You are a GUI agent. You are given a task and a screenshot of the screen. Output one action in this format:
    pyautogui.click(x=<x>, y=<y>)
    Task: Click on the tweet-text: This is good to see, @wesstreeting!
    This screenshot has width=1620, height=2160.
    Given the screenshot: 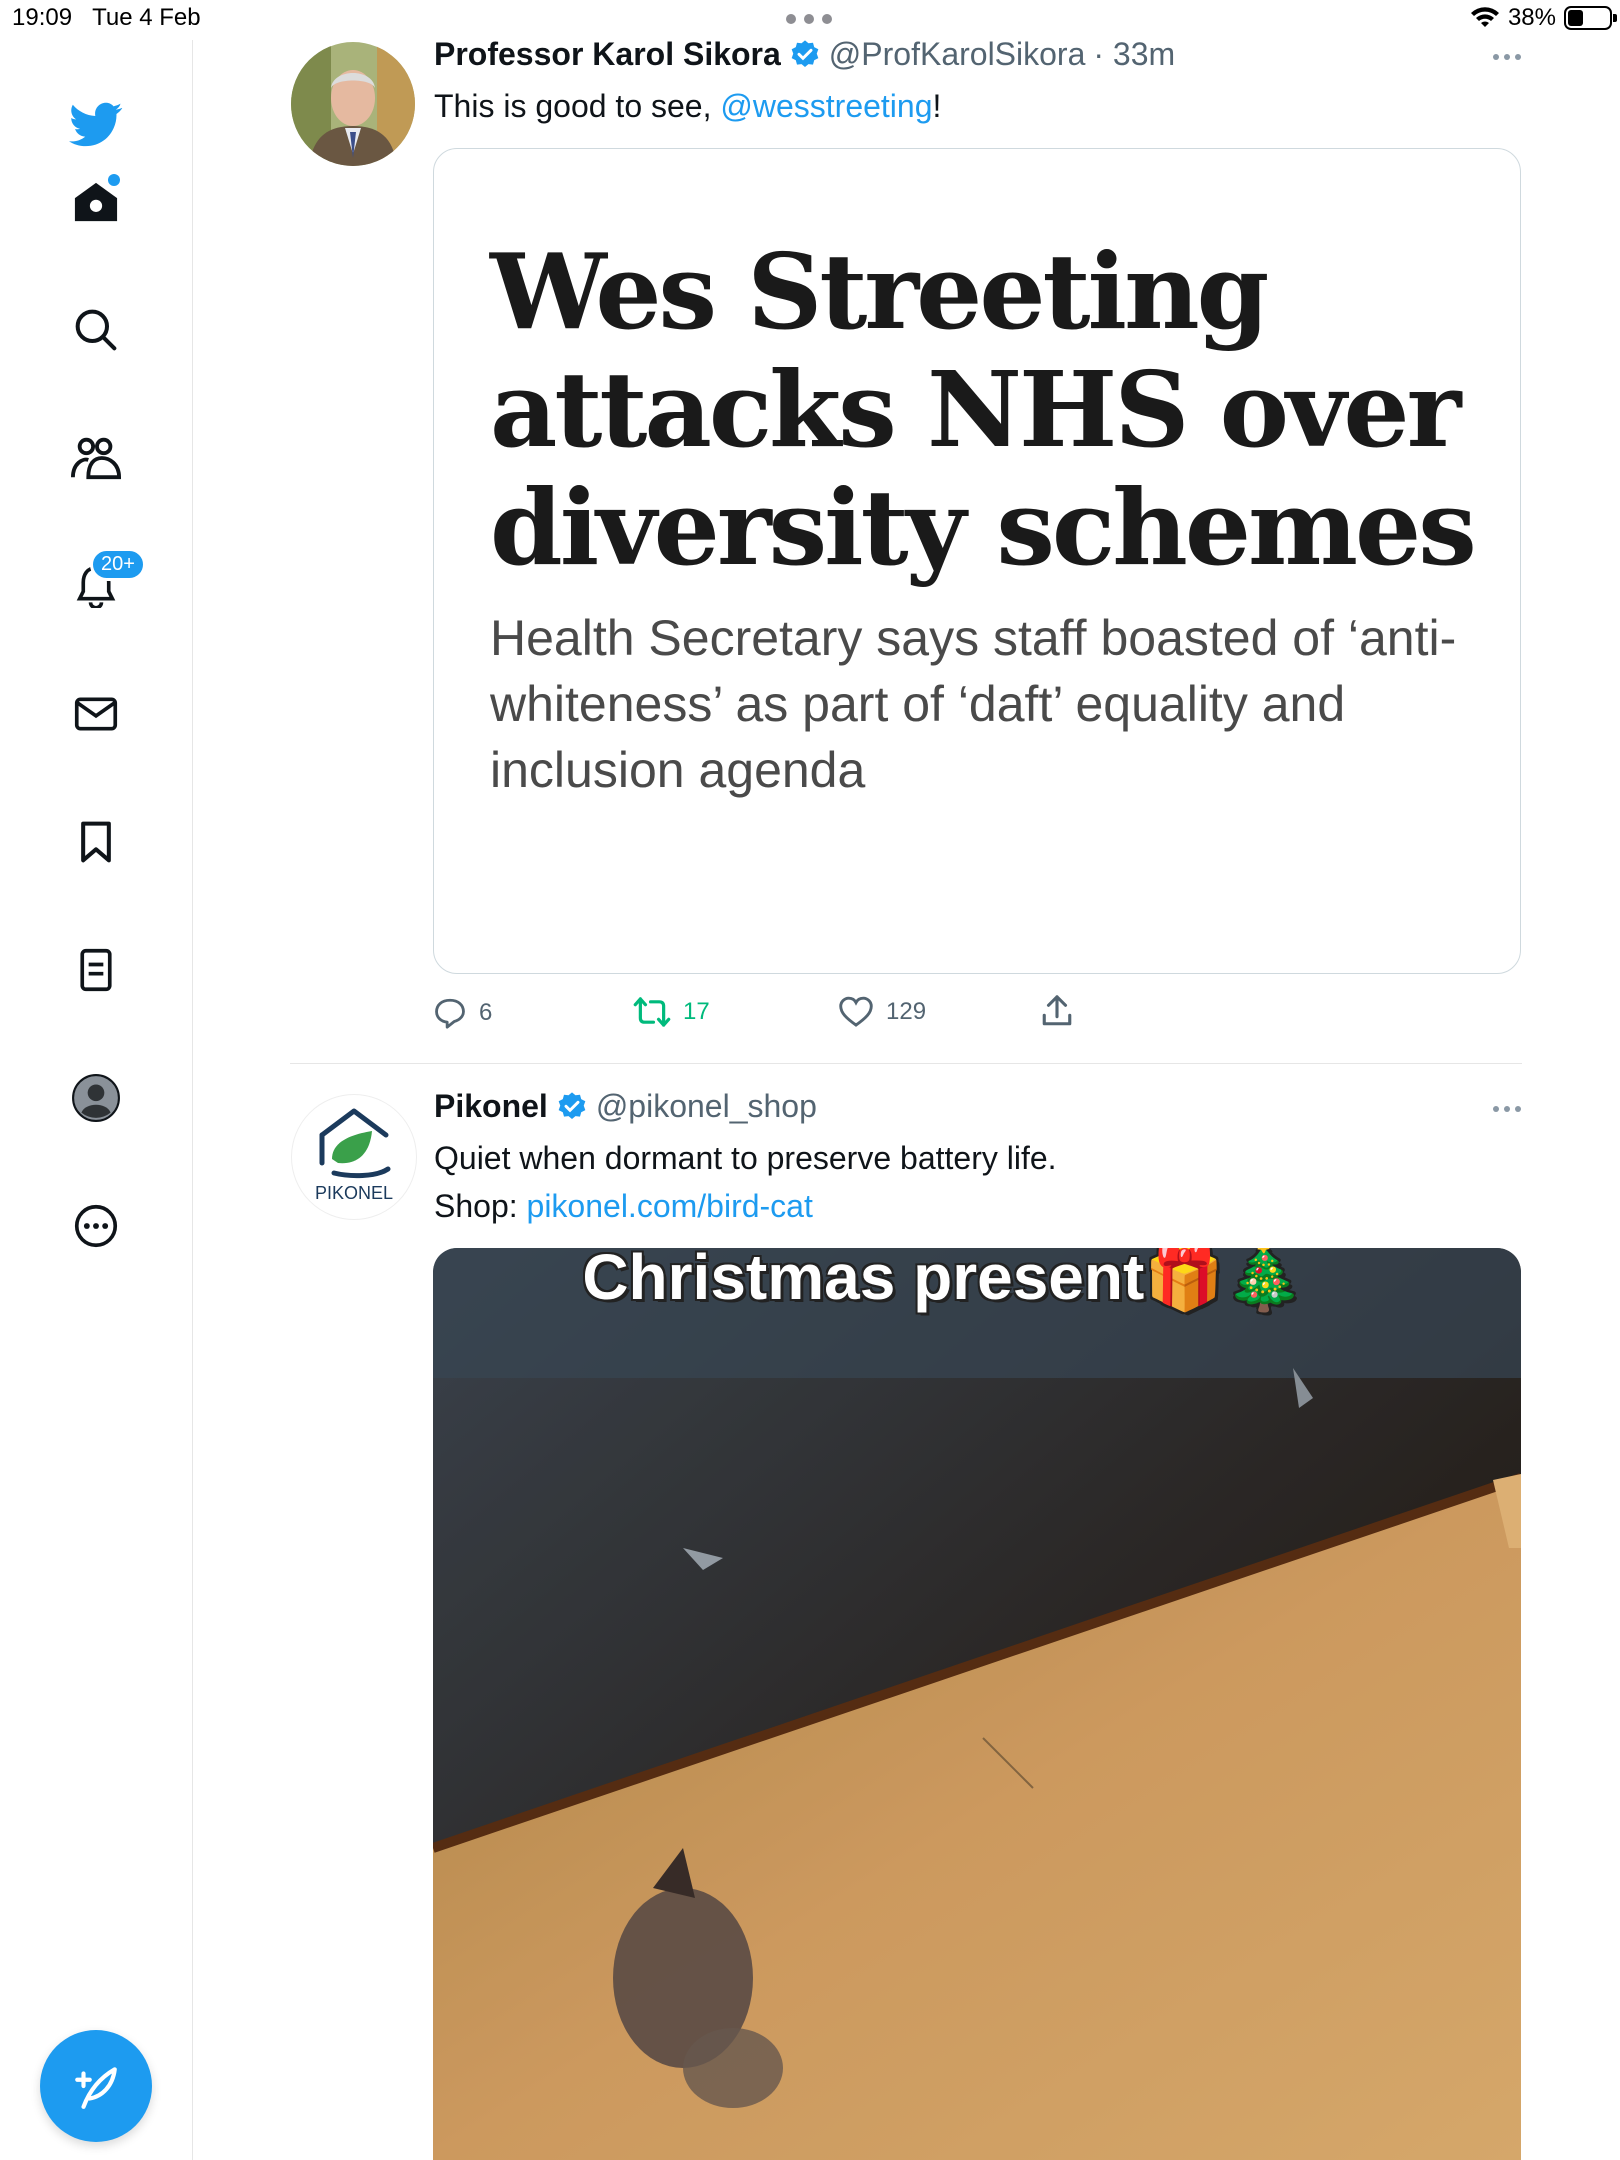 What is the action you would take?
    pyautogui.click(x=688, y=106)
    